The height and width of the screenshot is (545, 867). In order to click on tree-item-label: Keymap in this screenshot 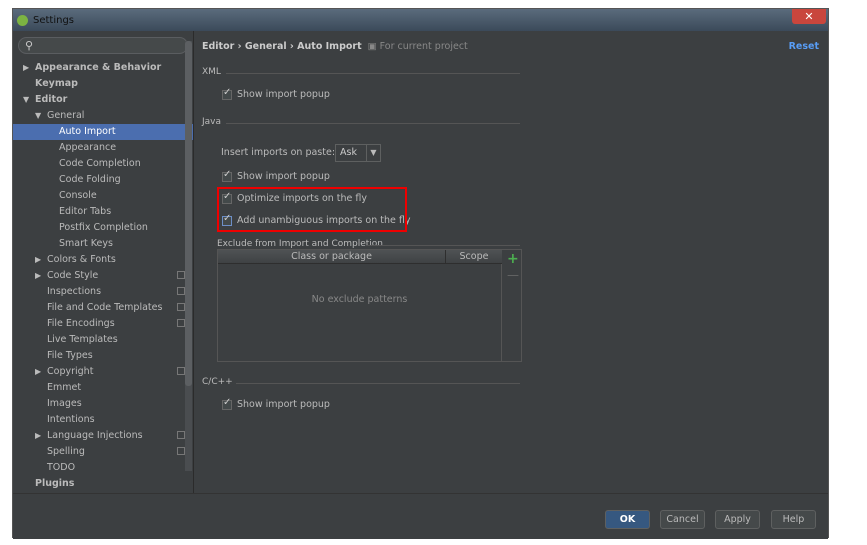, I will do `click(56, 83)`.